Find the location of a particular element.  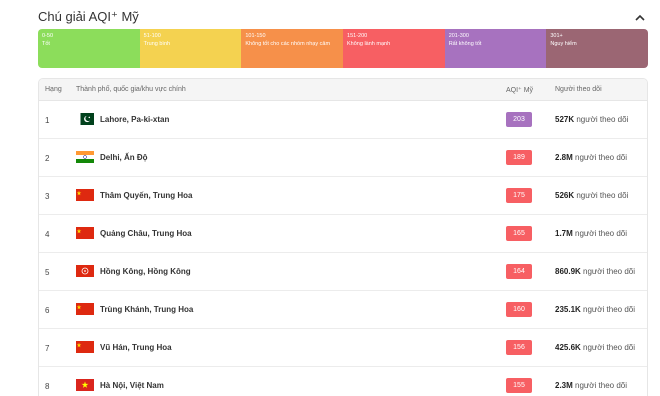

legend-range: 51-100 is located at coordinates (152, 36).